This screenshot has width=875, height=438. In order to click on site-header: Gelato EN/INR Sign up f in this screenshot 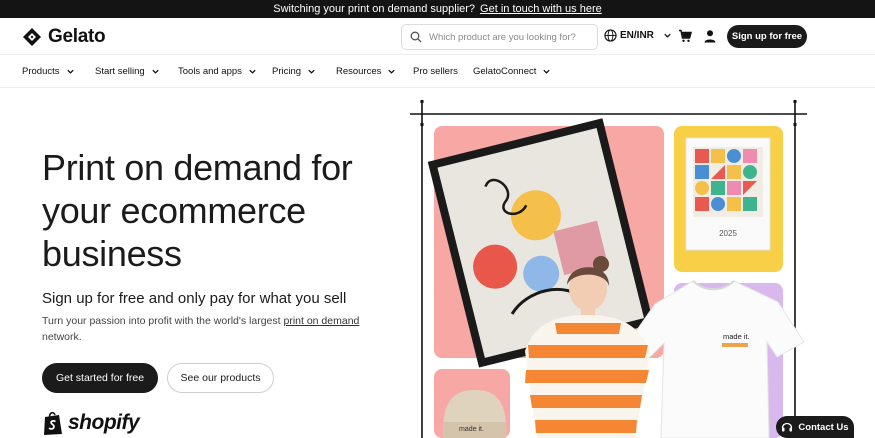, I will do `click(437, 36)`.